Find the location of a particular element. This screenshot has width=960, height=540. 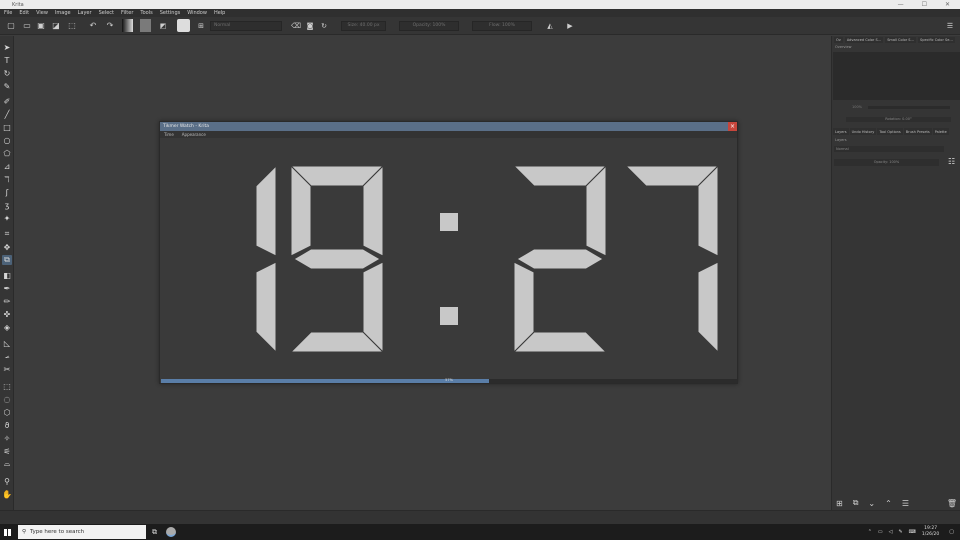

calligraphy-tool-icon: ✎ is located at coordinates (7, 86).